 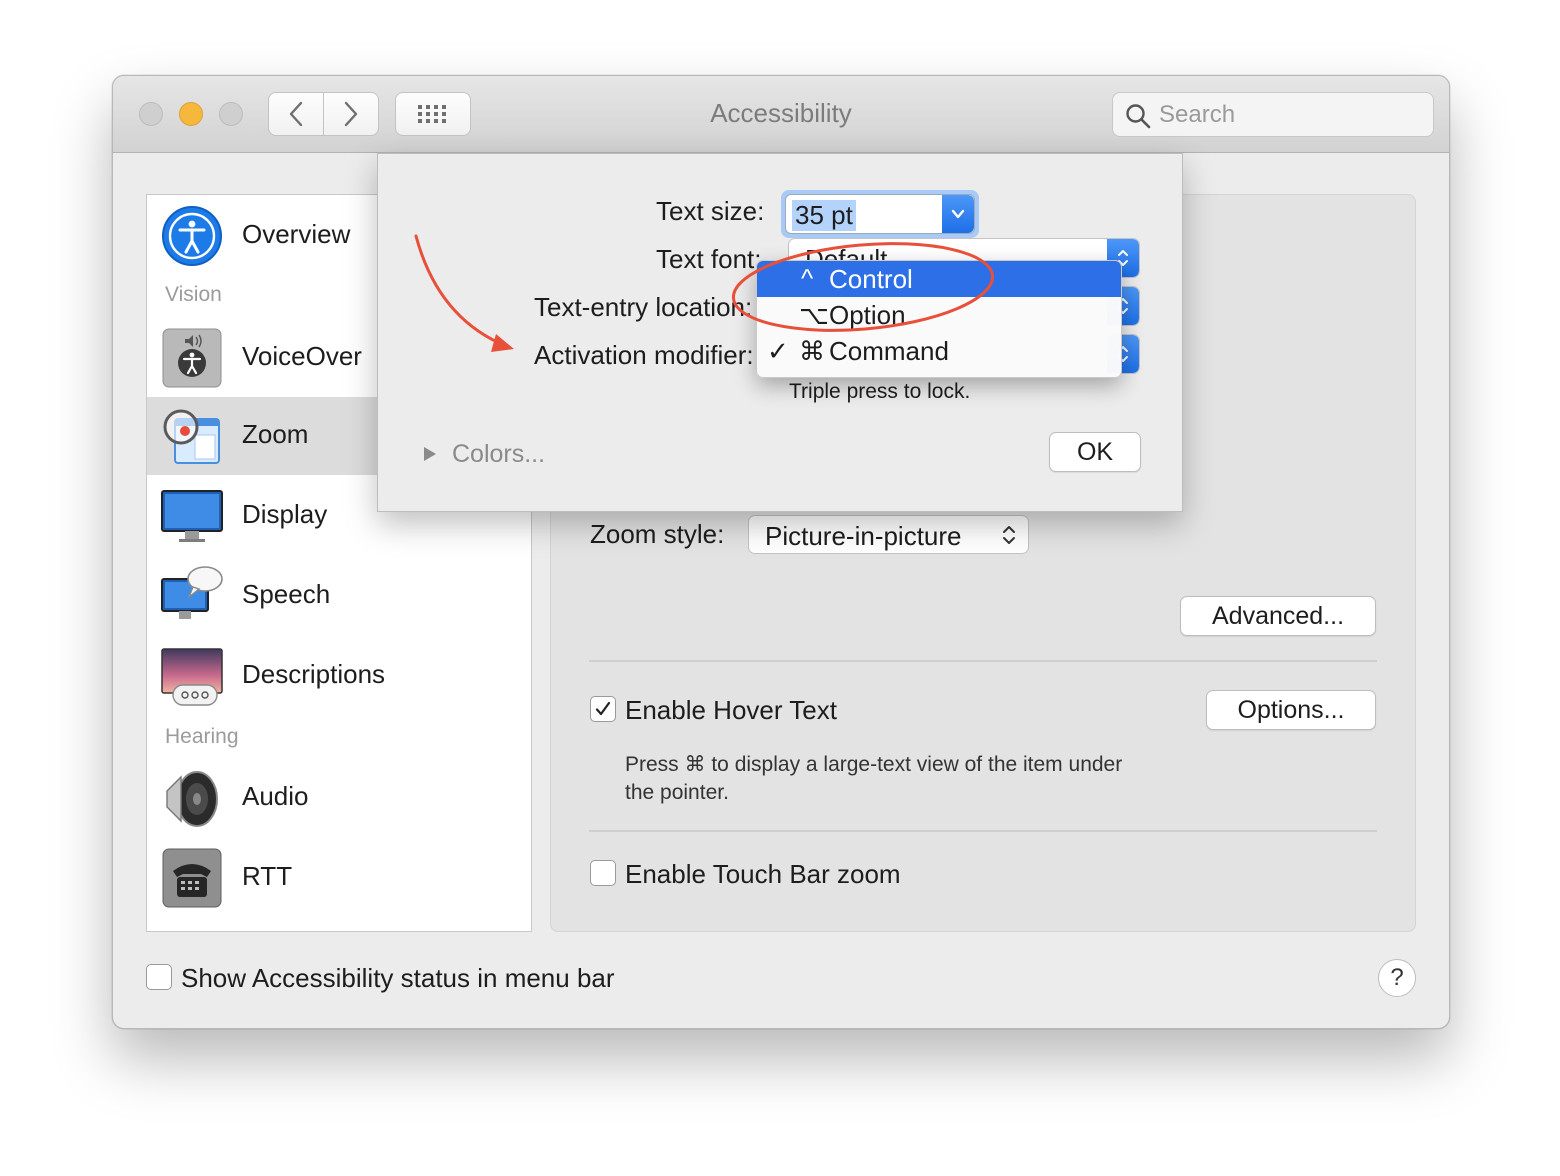 What do you see at coordinates (461, 291) in the screenshot?
I see `annotation-arrow` at bounding box center [461, 291].